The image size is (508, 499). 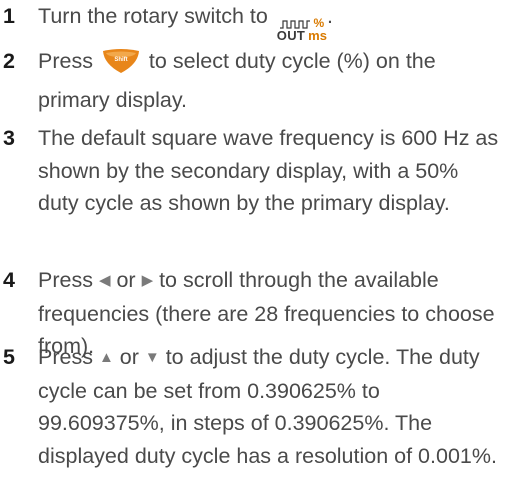 What do you see at coordinates (104, 280) in the screenshot?
I see `left-arrow-icon: ◀` at bounding box center [104, 280].